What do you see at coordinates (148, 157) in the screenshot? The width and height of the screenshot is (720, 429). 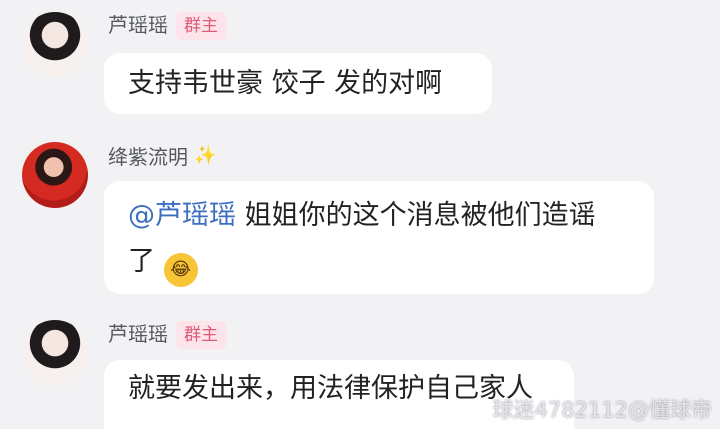 I see `sender-name: 绛紫流明` at bounding box center [148, 157].